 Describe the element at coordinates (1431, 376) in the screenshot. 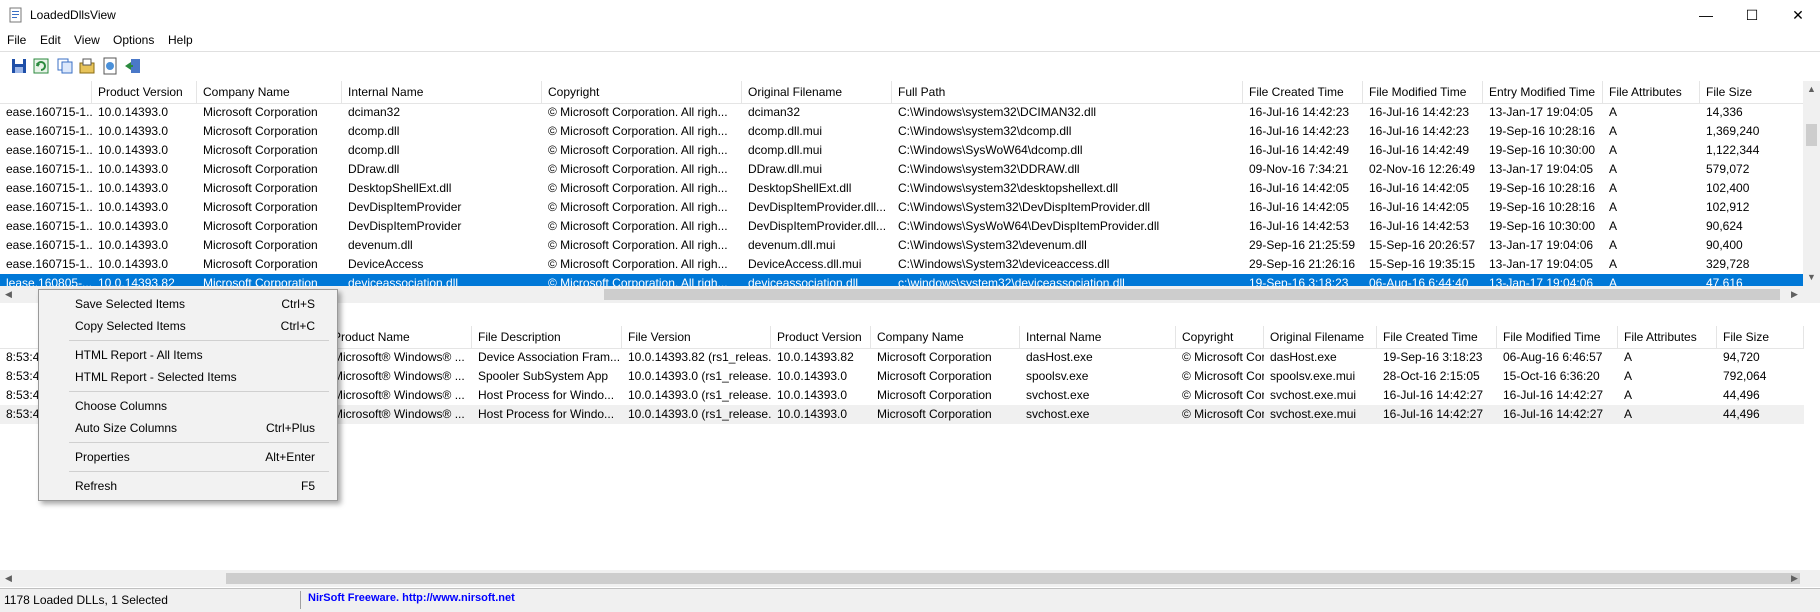

I see `table-cell: 28-Oct-16 2:15:05` at that location.